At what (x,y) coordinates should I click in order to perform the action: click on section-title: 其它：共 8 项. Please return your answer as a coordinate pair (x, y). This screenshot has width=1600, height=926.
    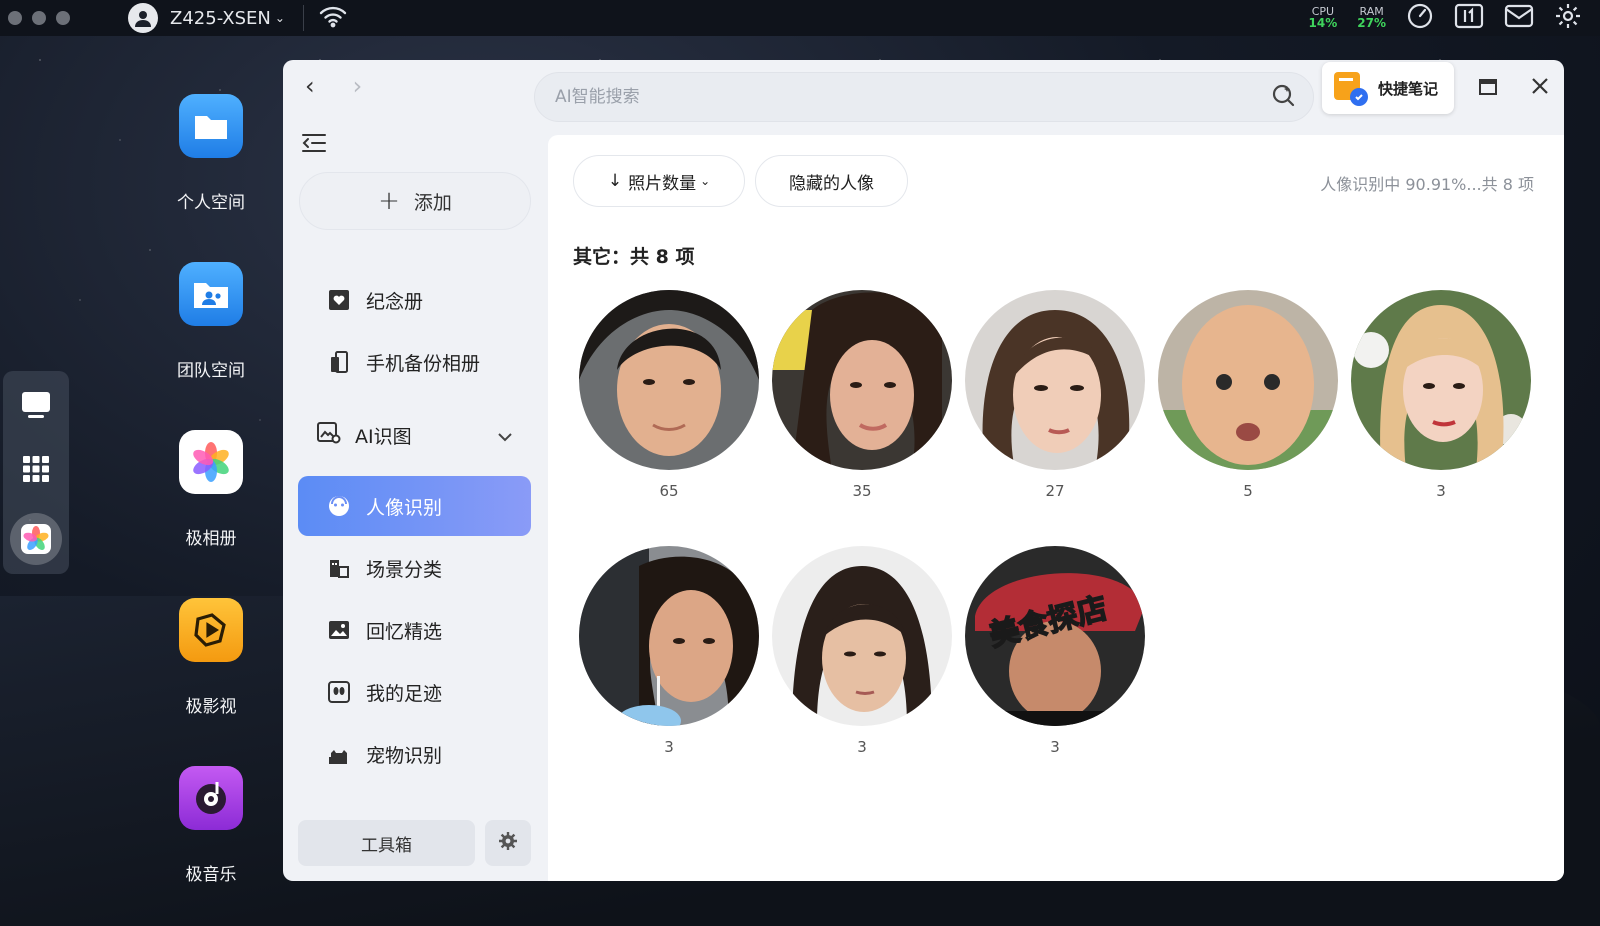
    Looking at the image, I should click on (634, 257).